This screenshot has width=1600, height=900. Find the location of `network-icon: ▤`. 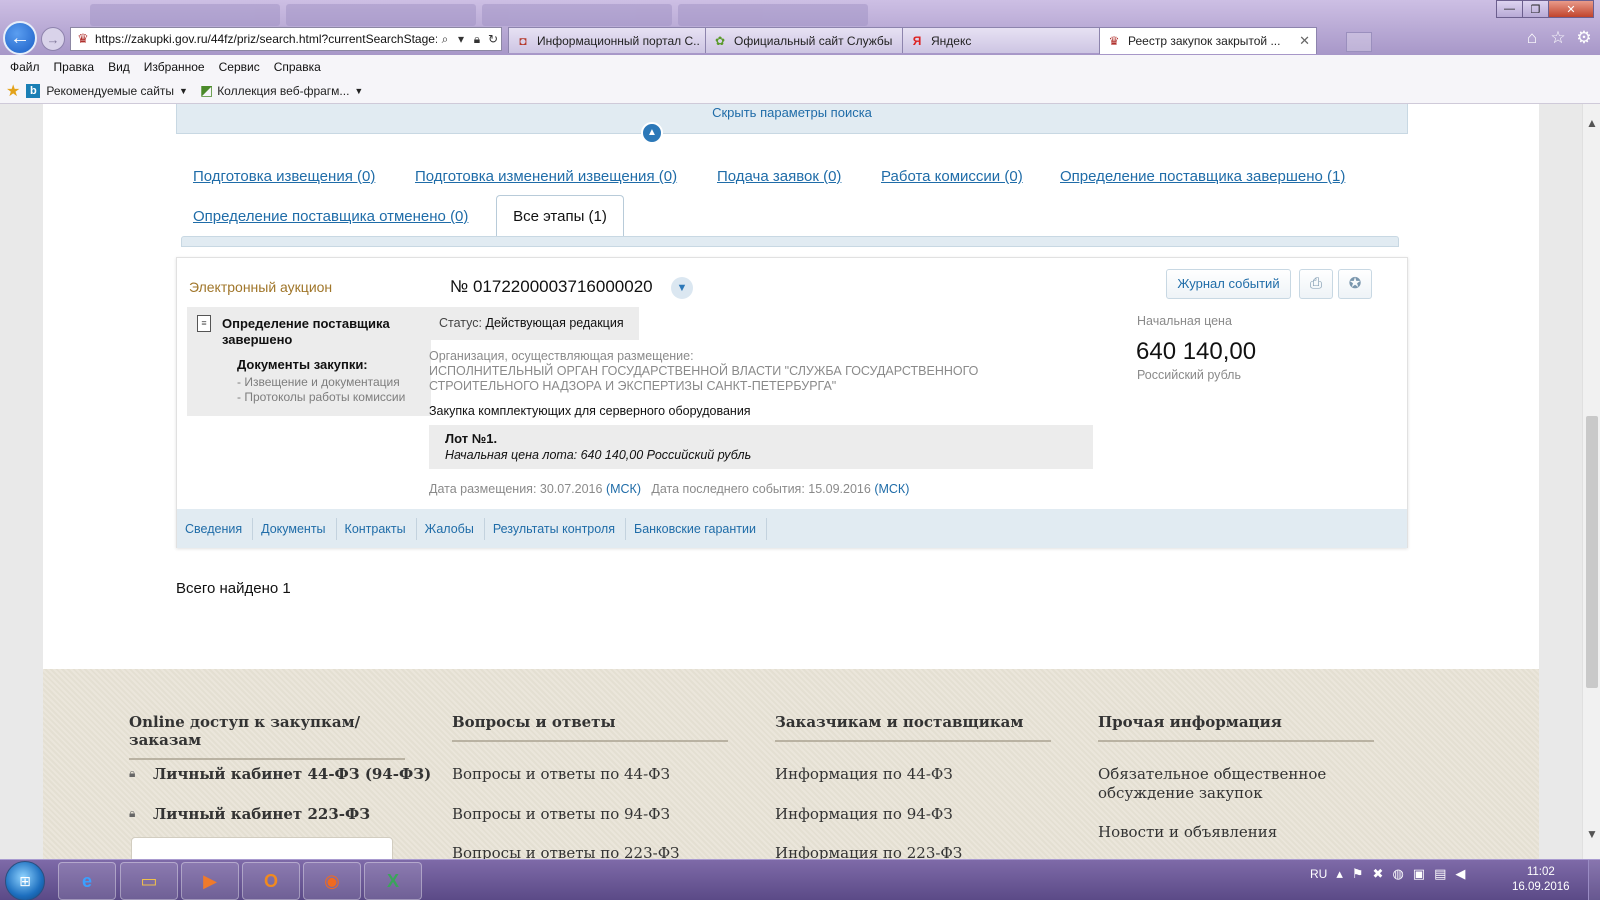

network-icon: ▤ is located at coordinates (1440, 874).